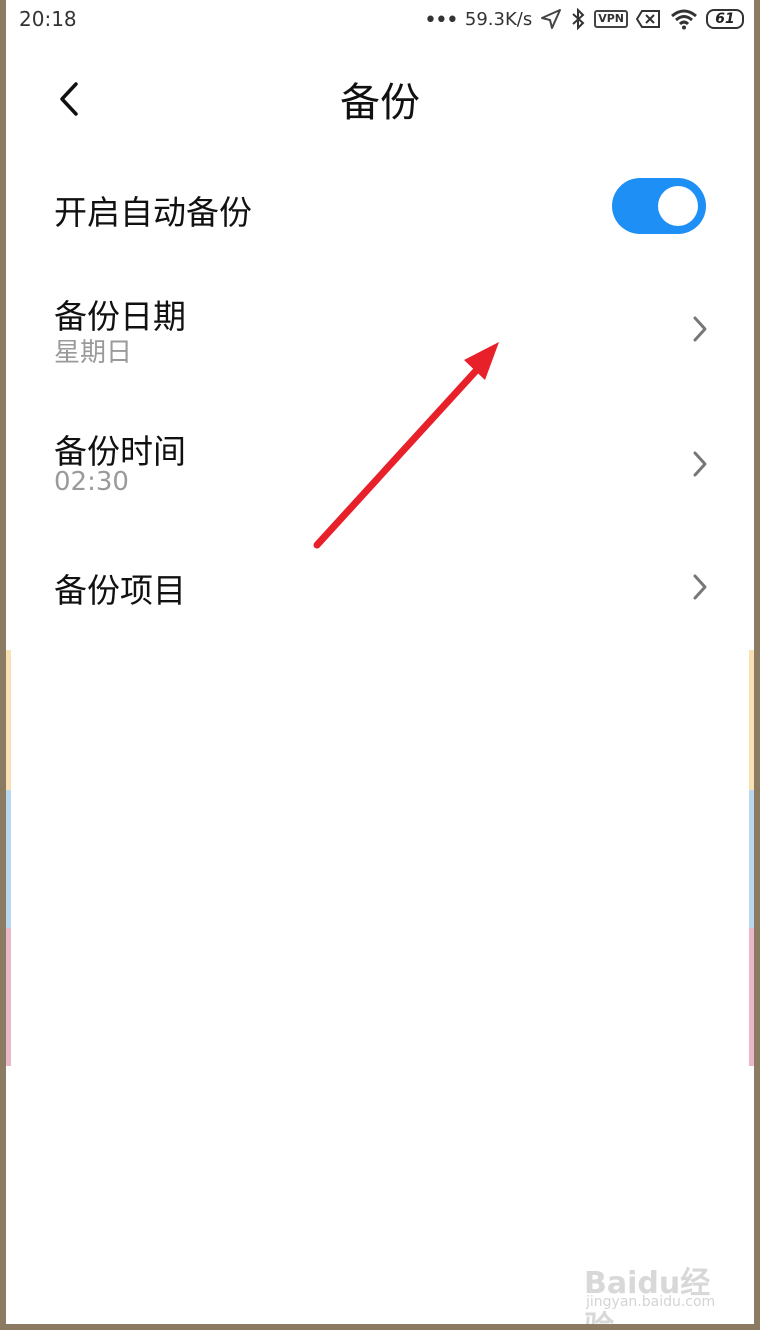 This screenshot has width=760, height=1330. I want to click on baidu-watermark: Baidu经验 jingyan.baidu.com, so click(659, 1291).